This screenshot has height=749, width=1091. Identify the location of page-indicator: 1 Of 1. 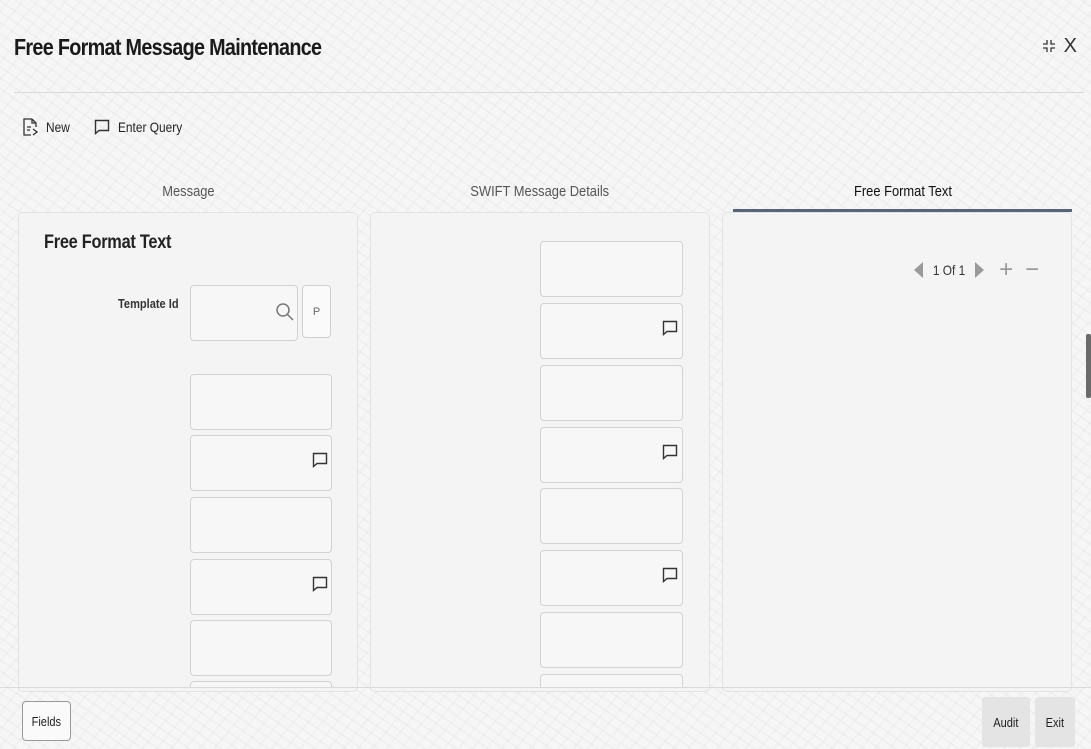
(949, 270).